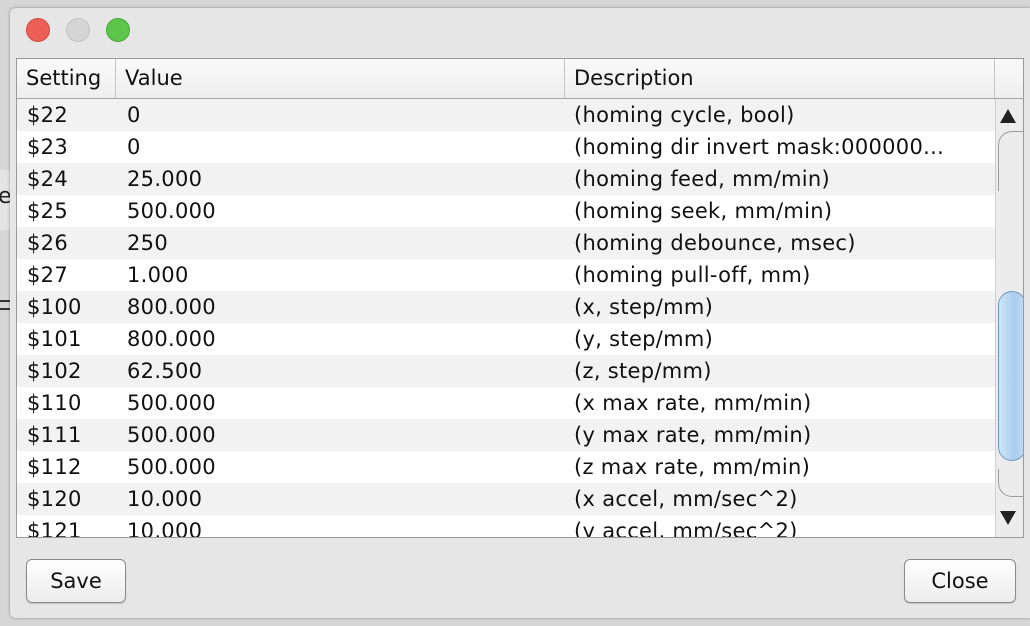  I want to click on setting-cell: $102, so click(54, 371).